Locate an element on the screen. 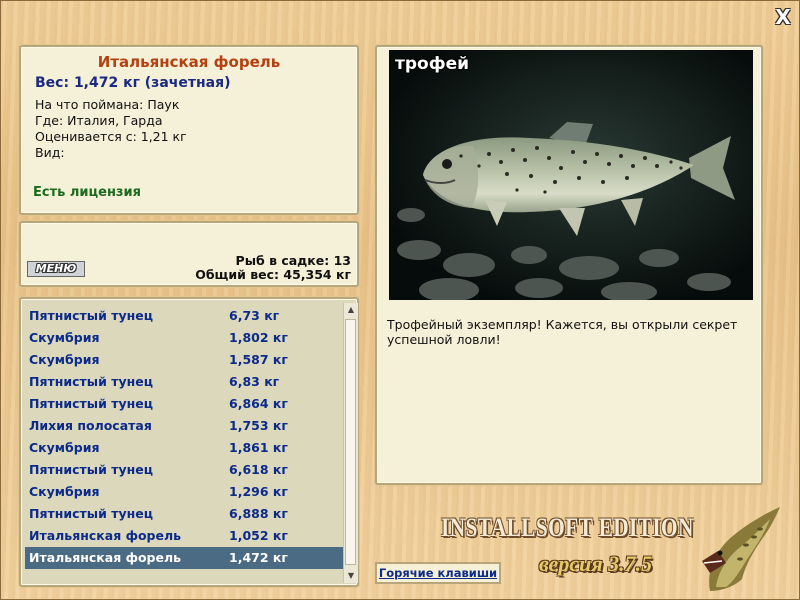 This screenshot has height=600, width=800. total-weight: Общий вес: 45,354 кг is located at coordinates (273, 274).